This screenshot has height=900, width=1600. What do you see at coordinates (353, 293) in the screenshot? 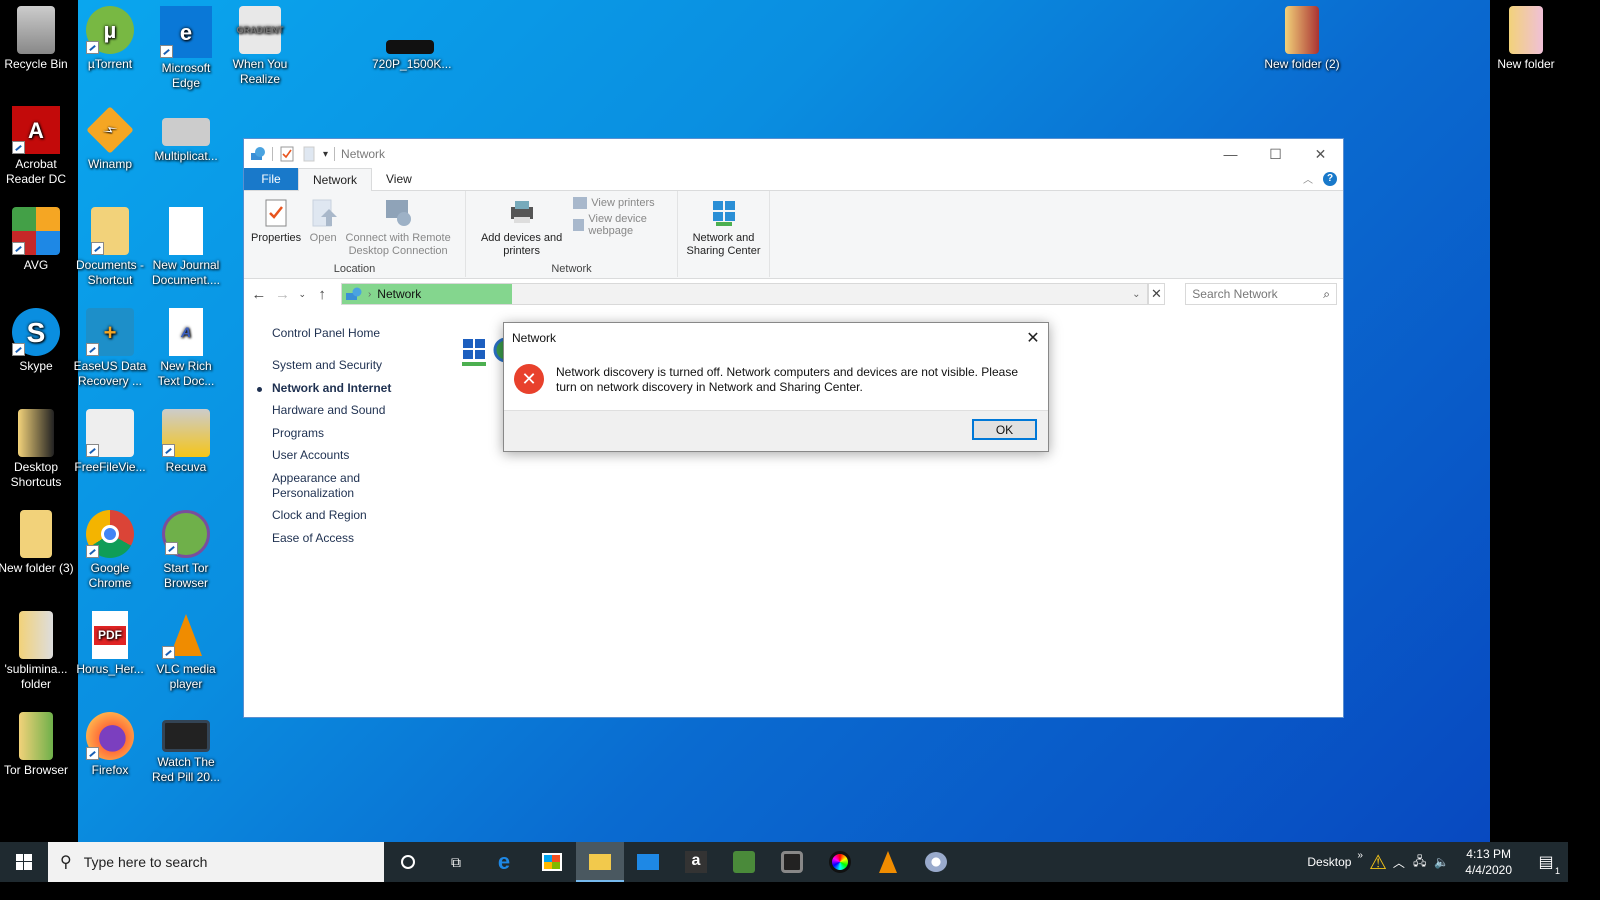
I see `network-location-icon` at bounding box center [353, 293].